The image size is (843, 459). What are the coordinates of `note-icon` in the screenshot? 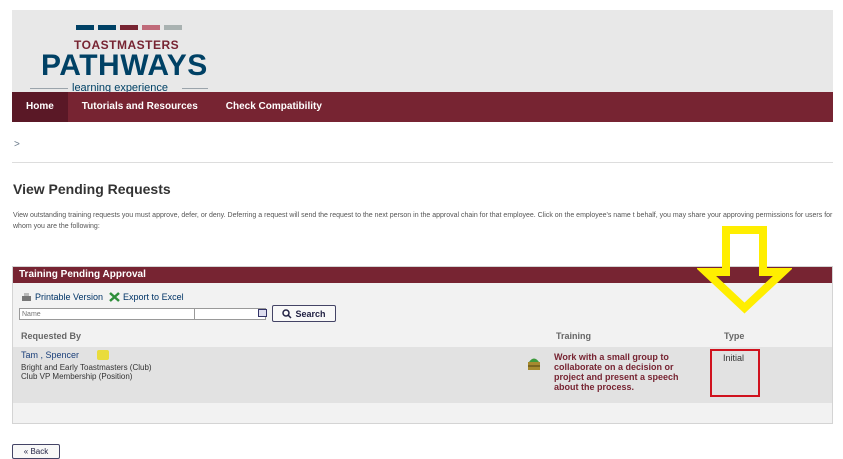 It's located at (103, 355).